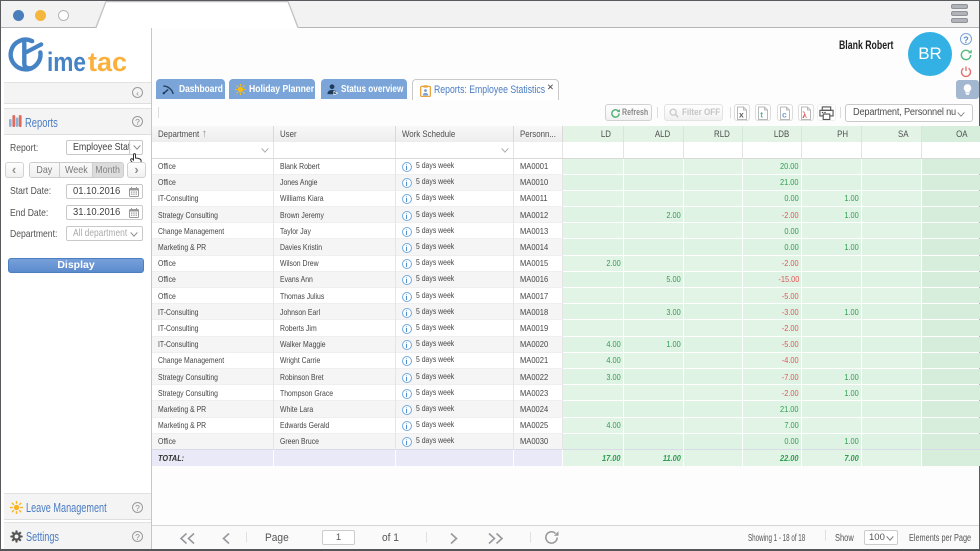 This screenshot has height=551, width=980. I want to click on svg-text: ime, so click(66, 62).